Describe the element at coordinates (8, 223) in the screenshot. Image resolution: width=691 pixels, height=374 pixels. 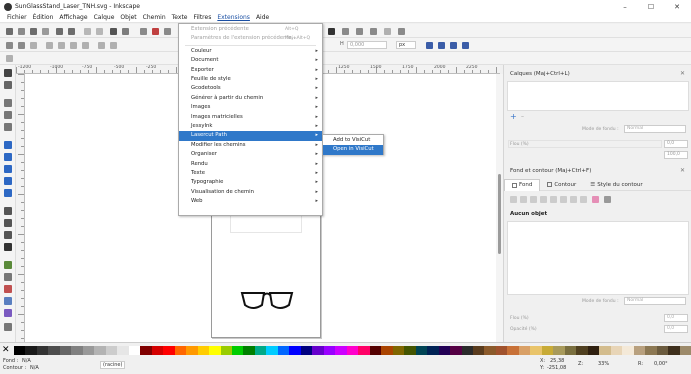
I see `pen-tool-icon` at that location.